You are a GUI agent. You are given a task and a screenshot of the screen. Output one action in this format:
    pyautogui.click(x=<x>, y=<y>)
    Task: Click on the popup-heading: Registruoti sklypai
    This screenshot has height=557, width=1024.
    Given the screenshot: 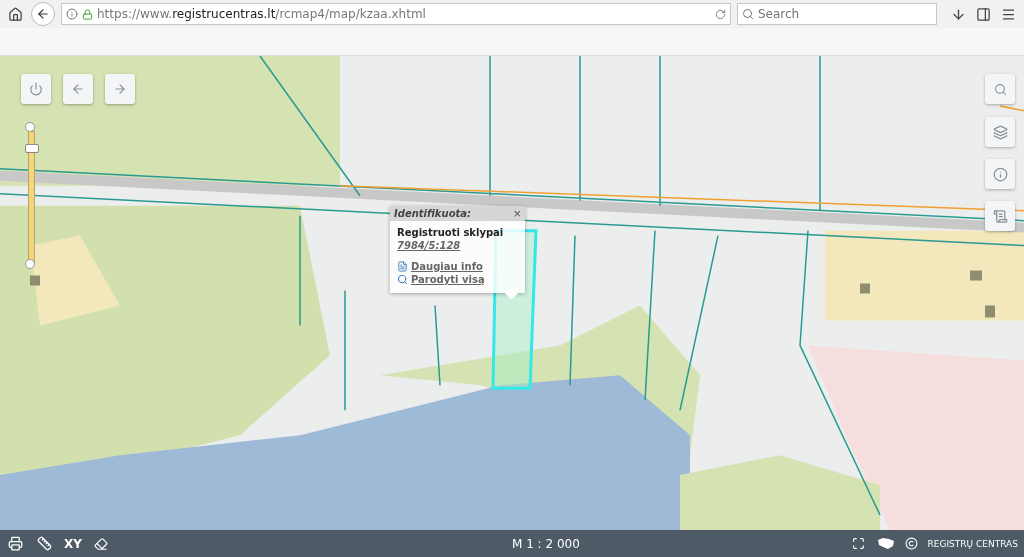 What is the action you would take?
    pyautogui.click(x=451, y=232)
    